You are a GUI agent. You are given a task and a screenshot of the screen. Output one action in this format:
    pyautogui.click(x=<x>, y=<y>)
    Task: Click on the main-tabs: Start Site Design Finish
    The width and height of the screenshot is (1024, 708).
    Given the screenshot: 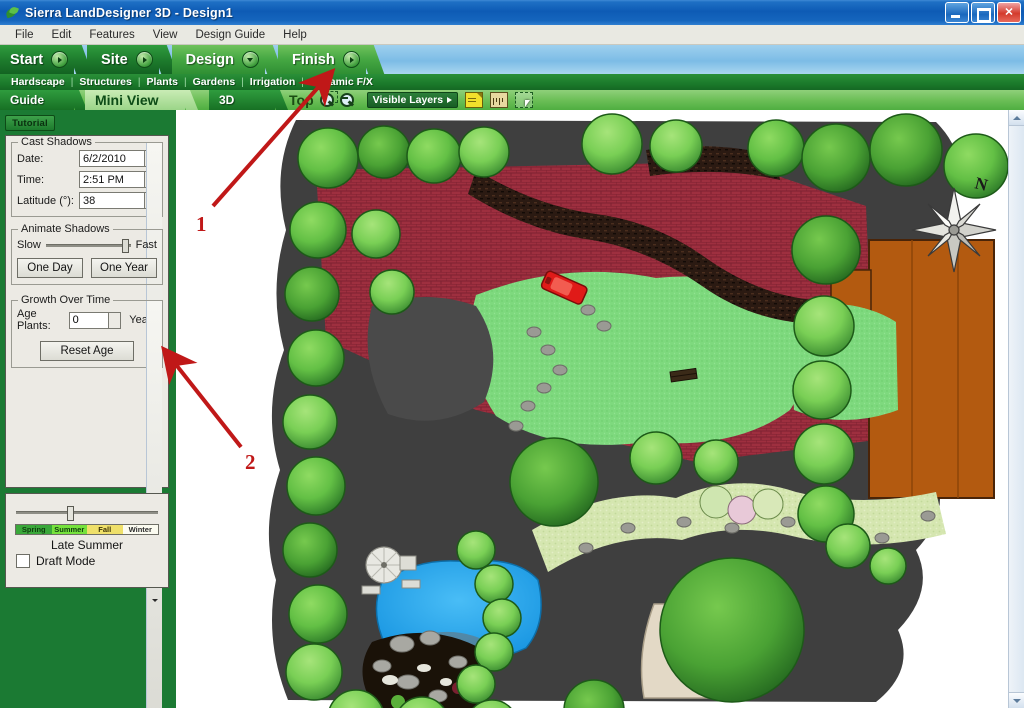 What is the action you would take?
    pyautogui.click(x=192, y=59)
    